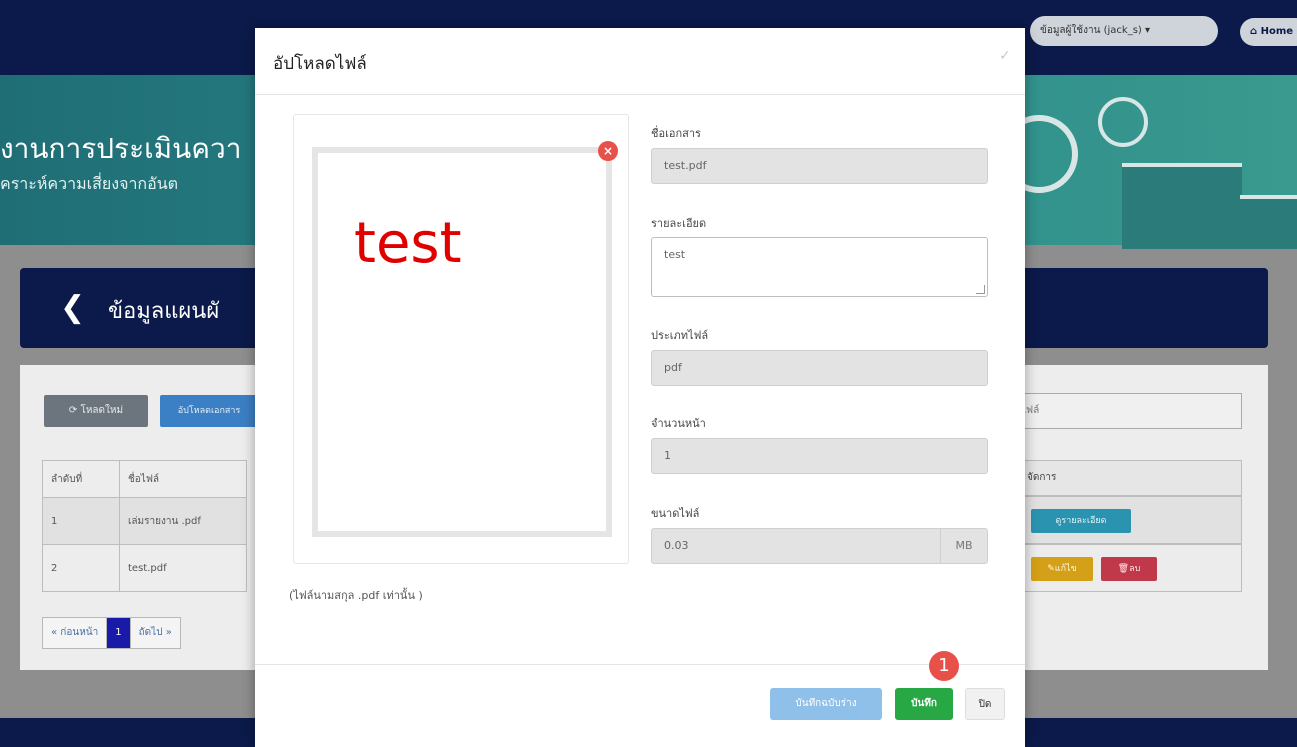 This screenshot has height=747, width=1297. I want to click on close-icon: ✓, so click(1005, 56).